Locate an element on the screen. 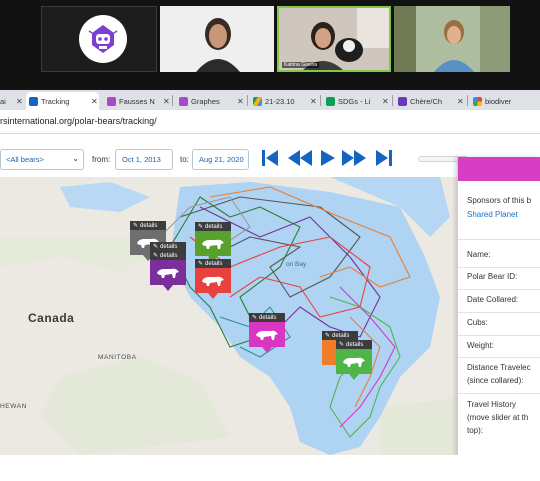 The width and height of the screenshot is (540, 481). play-icon is located at coordinates (328, 158).